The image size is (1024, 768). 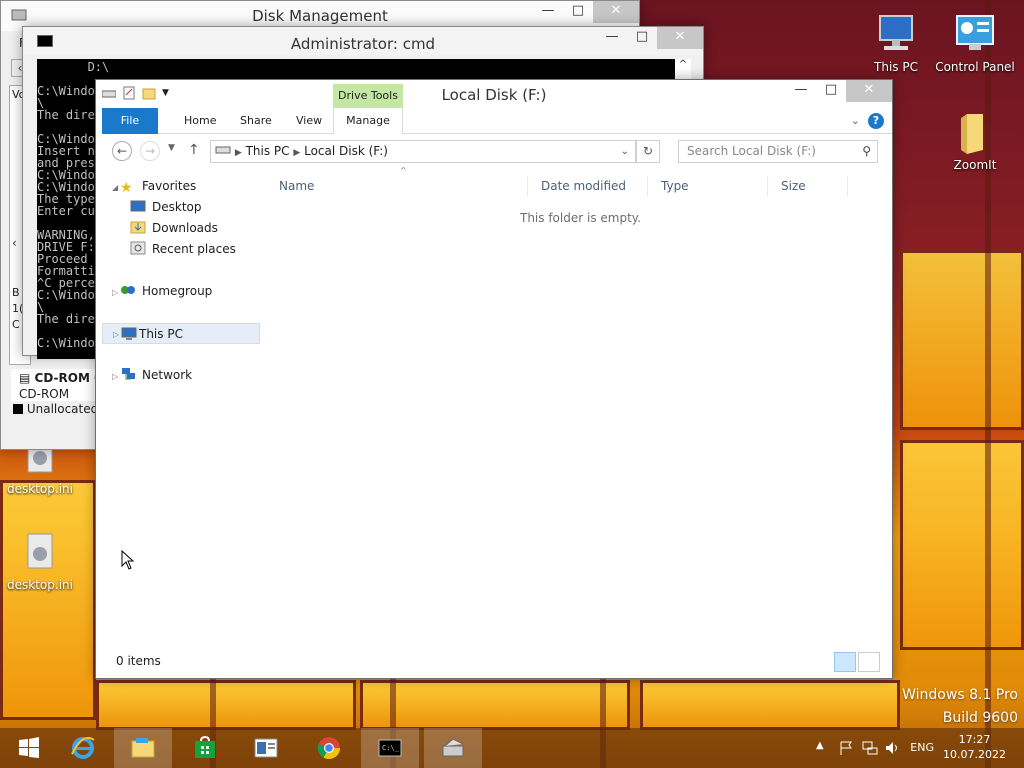 What do you see at coordinates (397, 186) in the screenshot?
I see `column-name: Name` at bounding box center [397, 186].